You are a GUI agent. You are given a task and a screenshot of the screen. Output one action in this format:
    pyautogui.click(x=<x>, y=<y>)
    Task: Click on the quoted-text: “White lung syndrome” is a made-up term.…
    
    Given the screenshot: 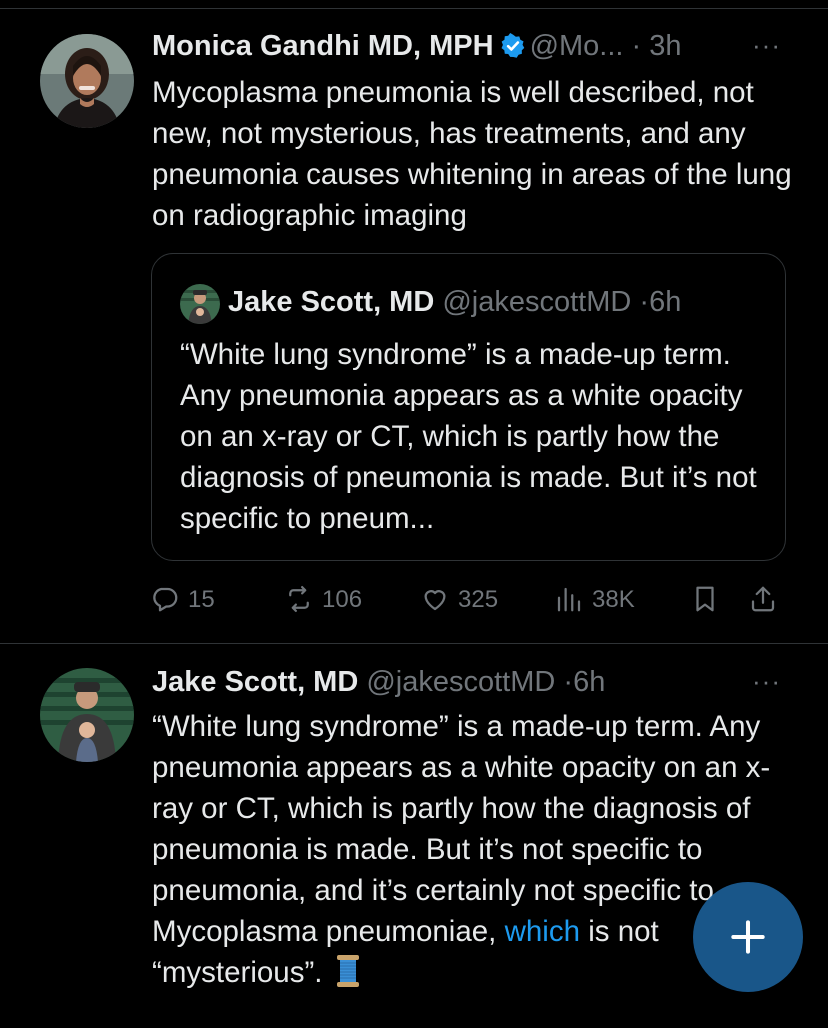 What is the action you would take?
    pyautogui.click(x=468, y=436)
    